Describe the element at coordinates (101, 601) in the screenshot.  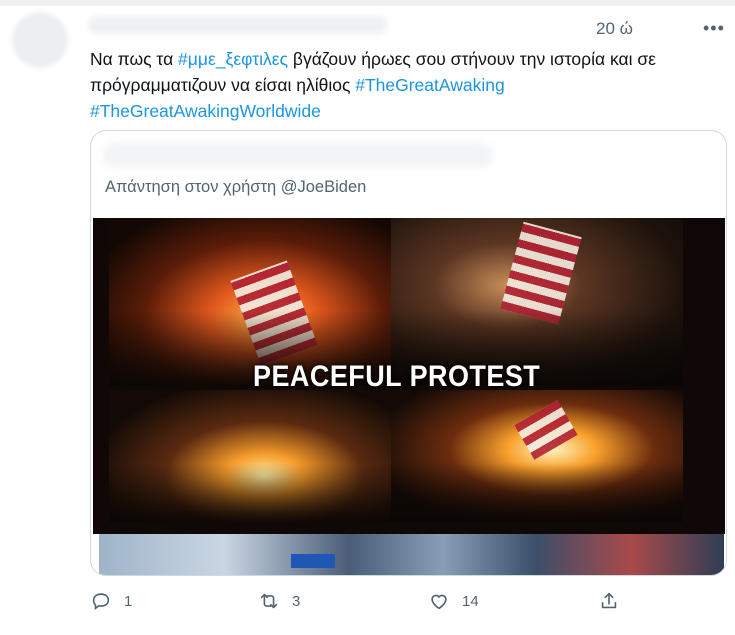
I see `reply-icon` at that location.